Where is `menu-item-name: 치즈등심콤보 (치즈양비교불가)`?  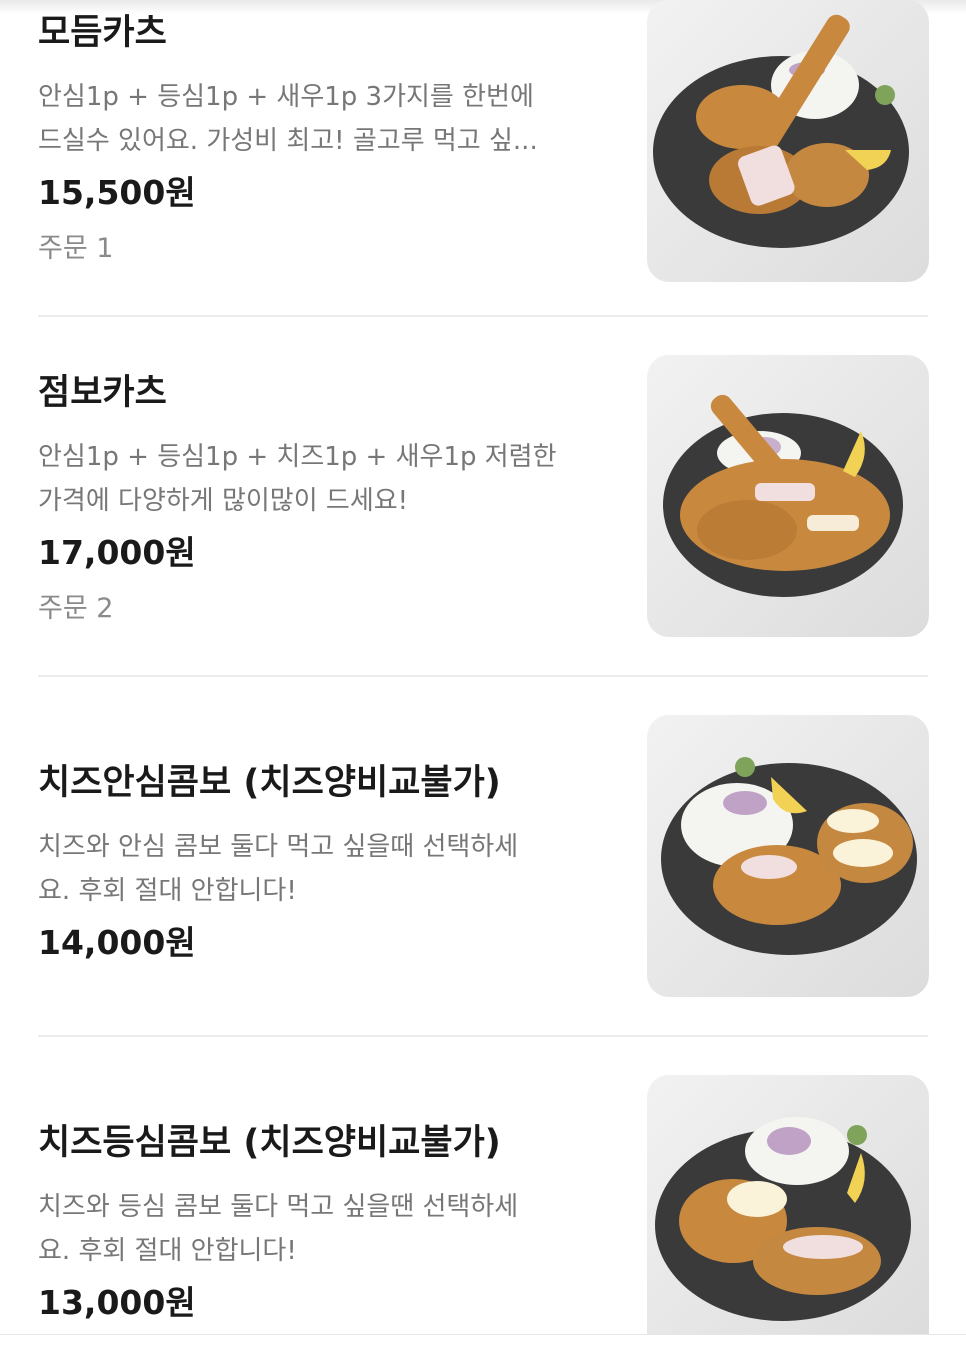
menu-item-name: 치즈등심콤보 (치즈양비교불가) is located at coordinates (269, 1143).